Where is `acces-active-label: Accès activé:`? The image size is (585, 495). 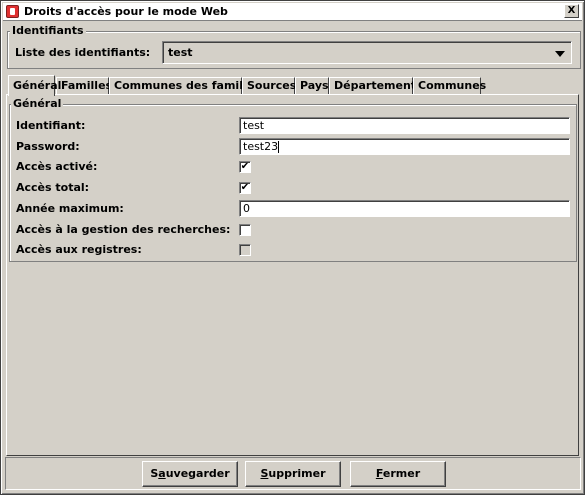
acces-active-label: Accès activé: is located at coordinates (57, 166).